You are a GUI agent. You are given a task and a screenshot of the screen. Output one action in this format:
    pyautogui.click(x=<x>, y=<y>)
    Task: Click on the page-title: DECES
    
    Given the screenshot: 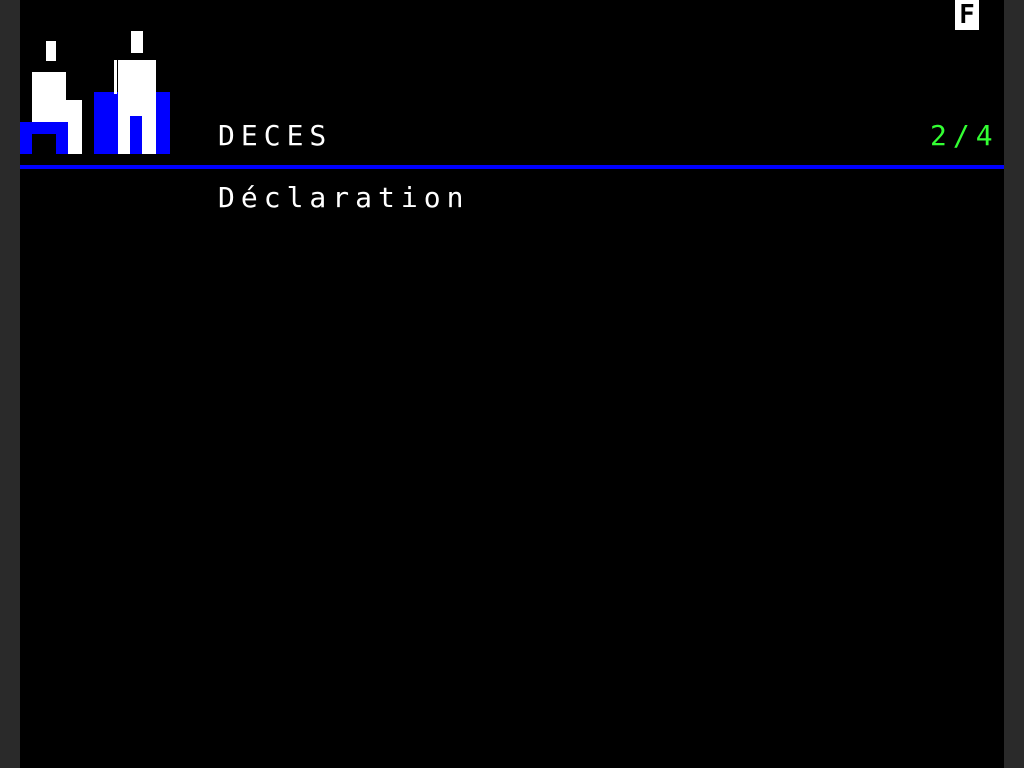 What is the action you would take?
    pyautogui.click(x=275, y=135)
    